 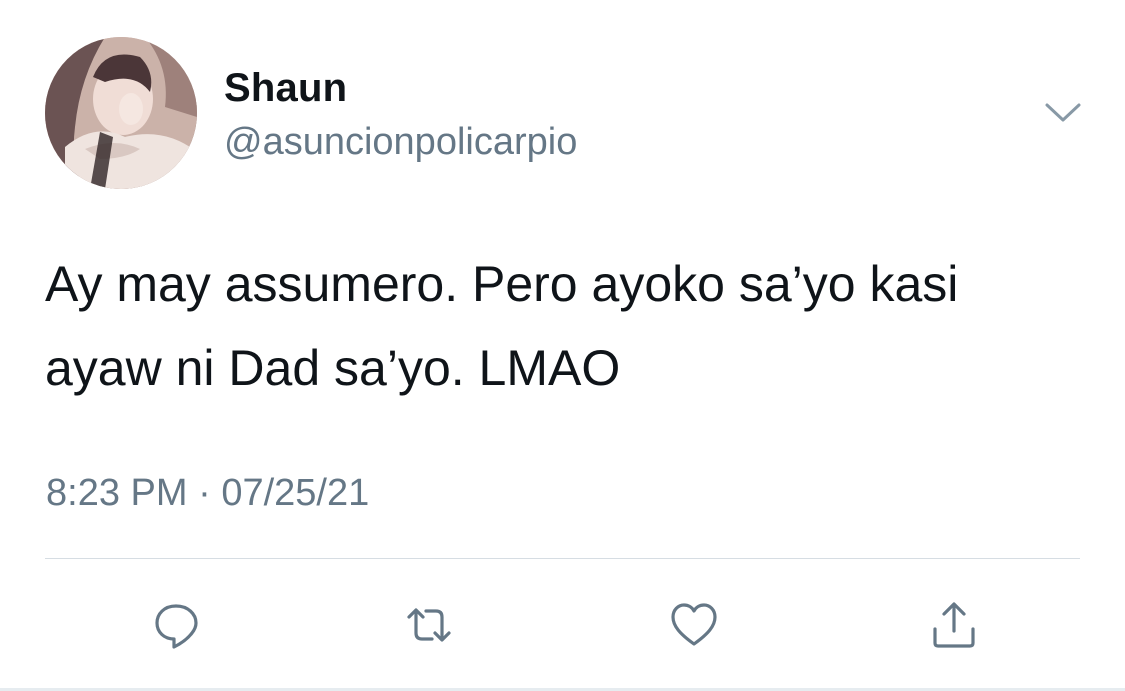 What do you see at coordinates (562, 558) in the screenshot?
I see `divider` at bounding box center [562, 558].